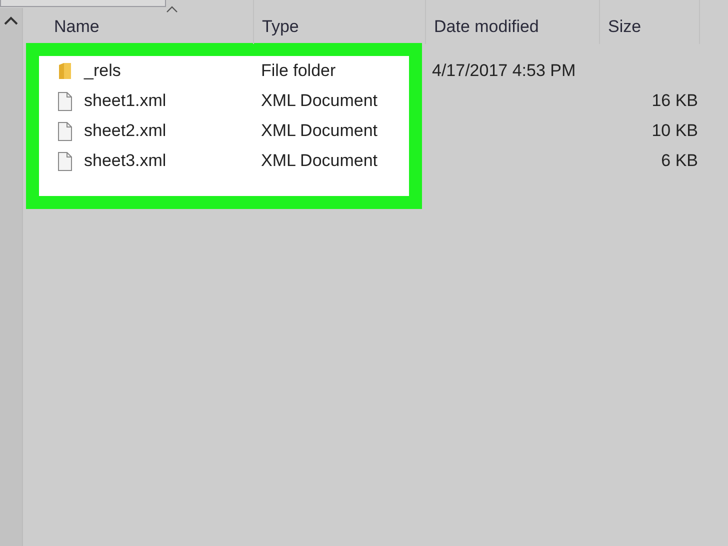 The image size is (728, 546). I want to click on column-header: Name, so click(77, 27).